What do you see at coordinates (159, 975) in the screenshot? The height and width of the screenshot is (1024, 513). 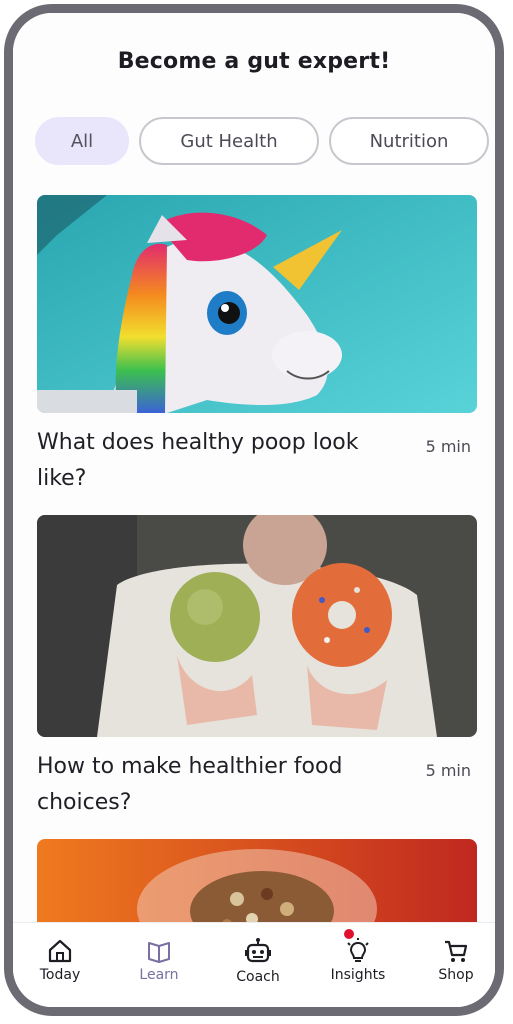 I see `tab-label: Learn` at bounding box center [159, 975].